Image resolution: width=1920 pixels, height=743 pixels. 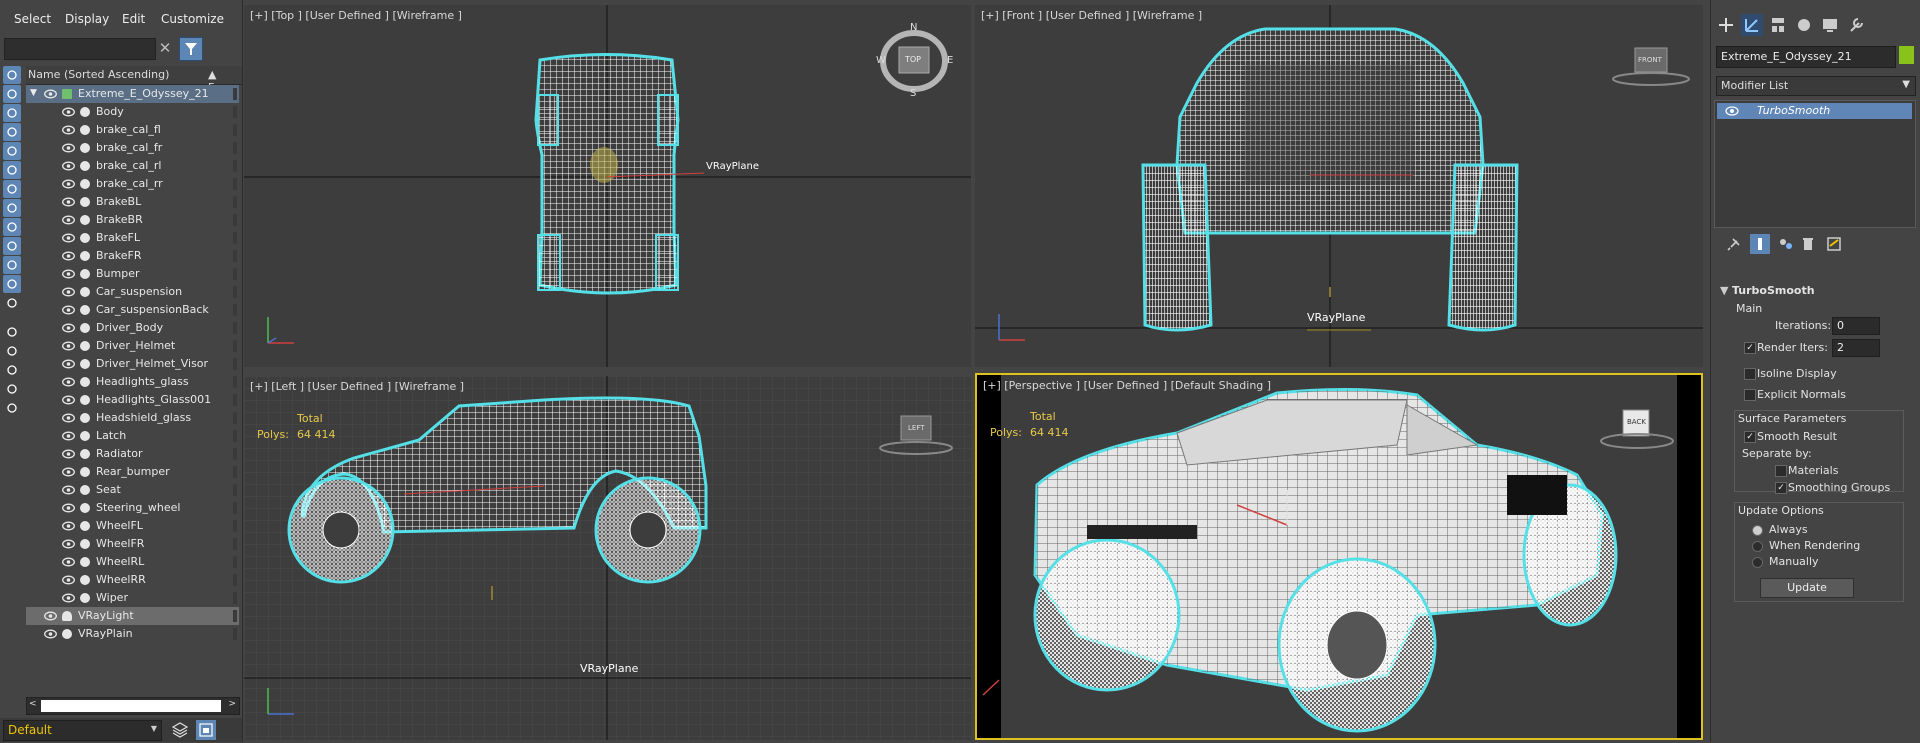 What do you see at coordinates (1724, 290) in the screenshot?
I see `collapse-icon: ▼` at bounding box center [1724, 290].